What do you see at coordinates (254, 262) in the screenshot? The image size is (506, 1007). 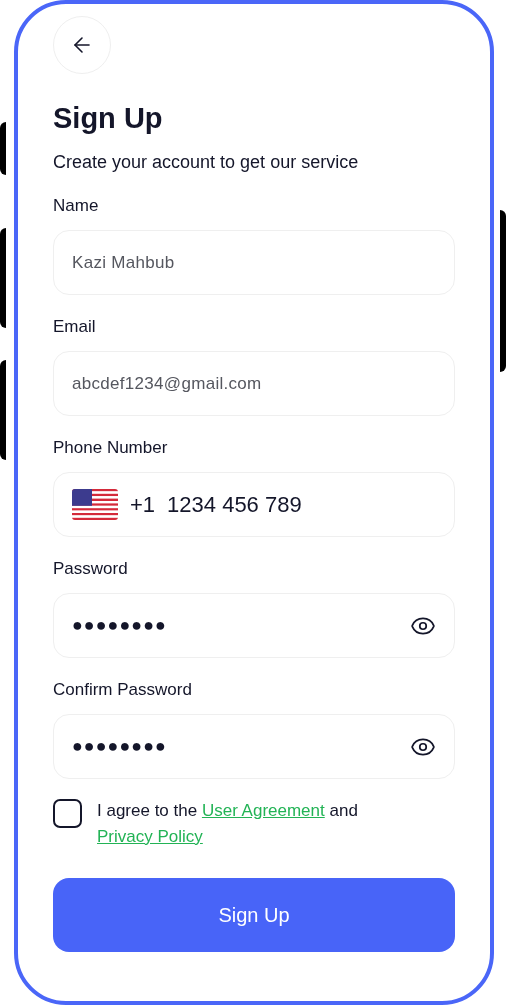 I see `text-field: Kazi Mahbub` at bounding box center [254, 262].